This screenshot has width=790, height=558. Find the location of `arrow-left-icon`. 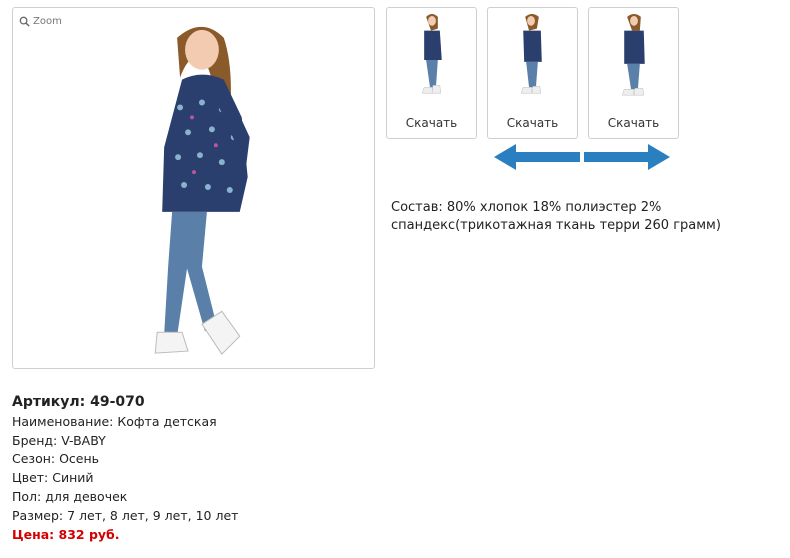

arrow-left-icon is located at coordinates (537, 157).